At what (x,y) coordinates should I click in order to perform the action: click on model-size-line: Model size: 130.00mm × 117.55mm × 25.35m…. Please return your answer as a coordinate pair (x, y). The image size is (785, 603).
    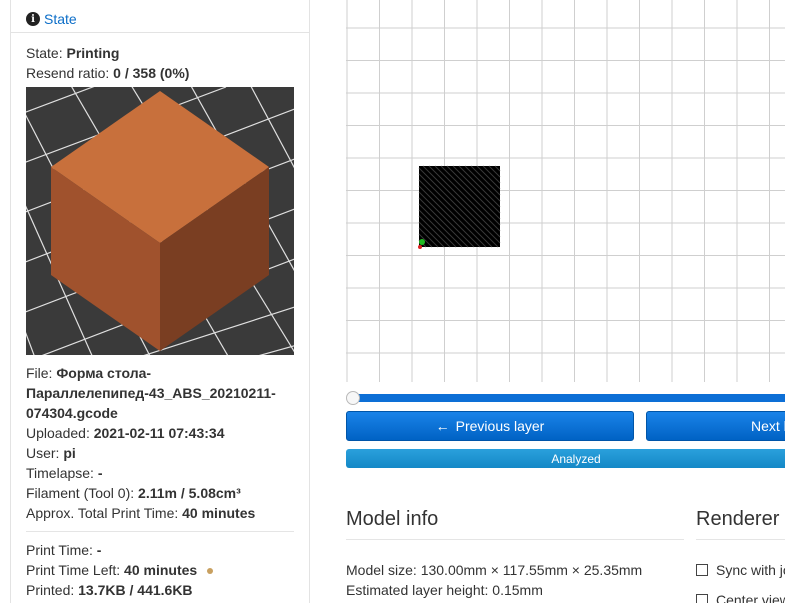
    Looking at the image, I should click on (494, 570).